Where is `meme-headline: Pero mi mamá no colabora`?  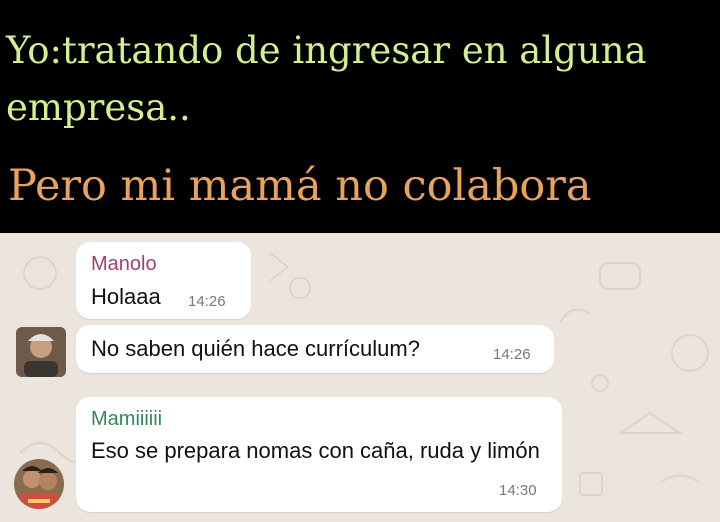 meme-headline: Pero mi mamá no colabora is located at coordinates (300, 186).